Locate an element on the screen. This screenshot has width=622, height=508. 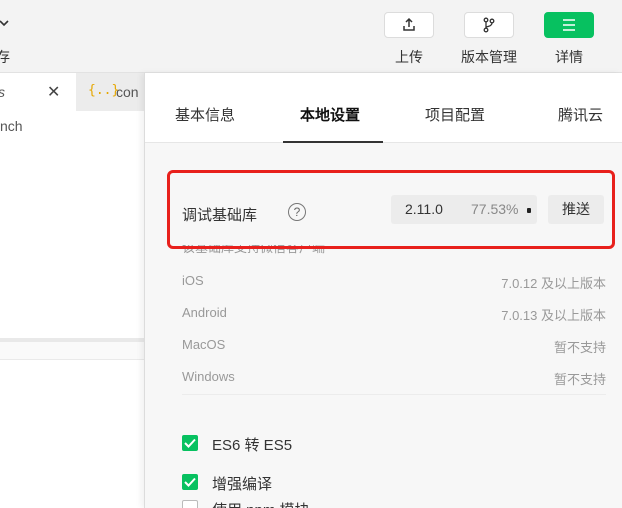
branch-icon is located at coordinates (489, 25).